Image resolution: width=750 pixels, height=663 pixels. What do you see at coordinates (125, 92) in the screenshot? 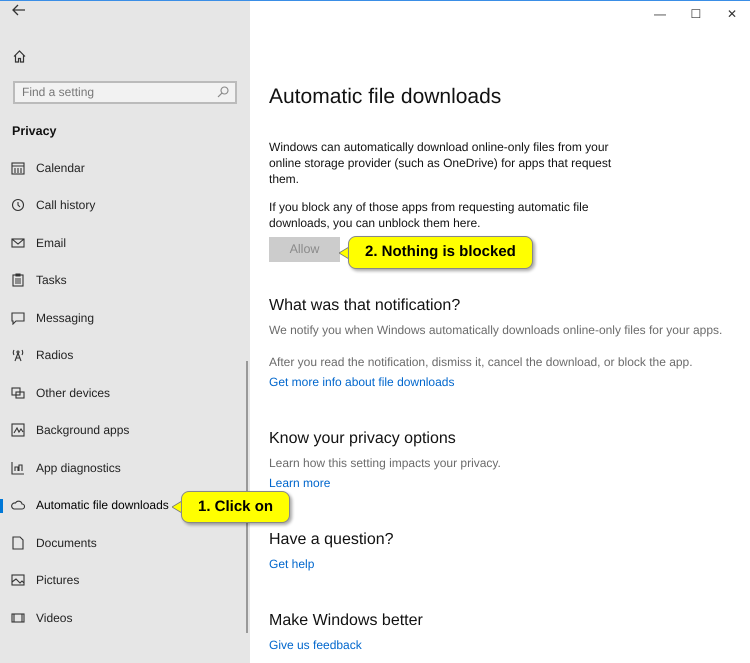
I see `search-field: Find a setting` at bounding box center [125, 92].